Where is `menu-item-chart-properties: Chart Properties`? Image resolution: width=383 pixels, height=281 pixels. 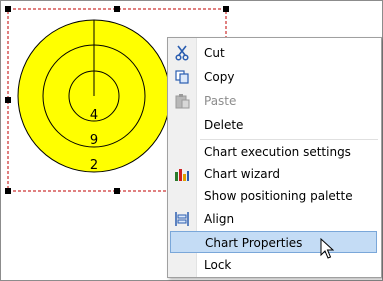 menu-item-chart-properties: Chart Properties is located at coordinates (273, 242).